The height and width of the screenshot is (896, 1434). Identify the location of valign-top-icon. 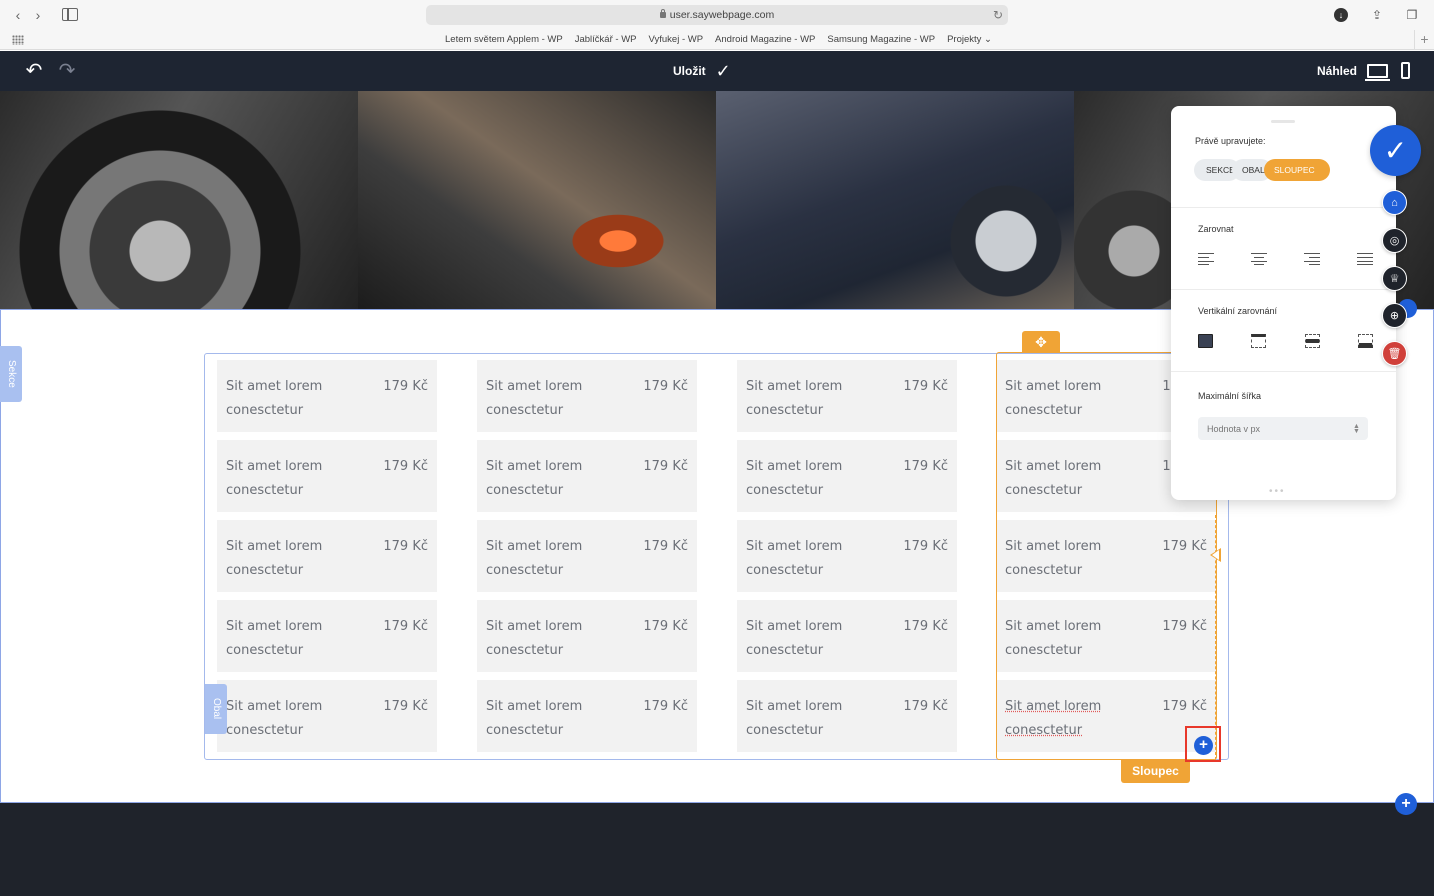
(1259, 341).